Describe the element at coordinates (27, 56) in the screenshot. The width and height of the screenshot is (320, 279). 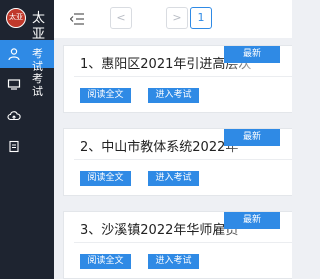
I see `sidebar-item-exam: 考试` at that location.